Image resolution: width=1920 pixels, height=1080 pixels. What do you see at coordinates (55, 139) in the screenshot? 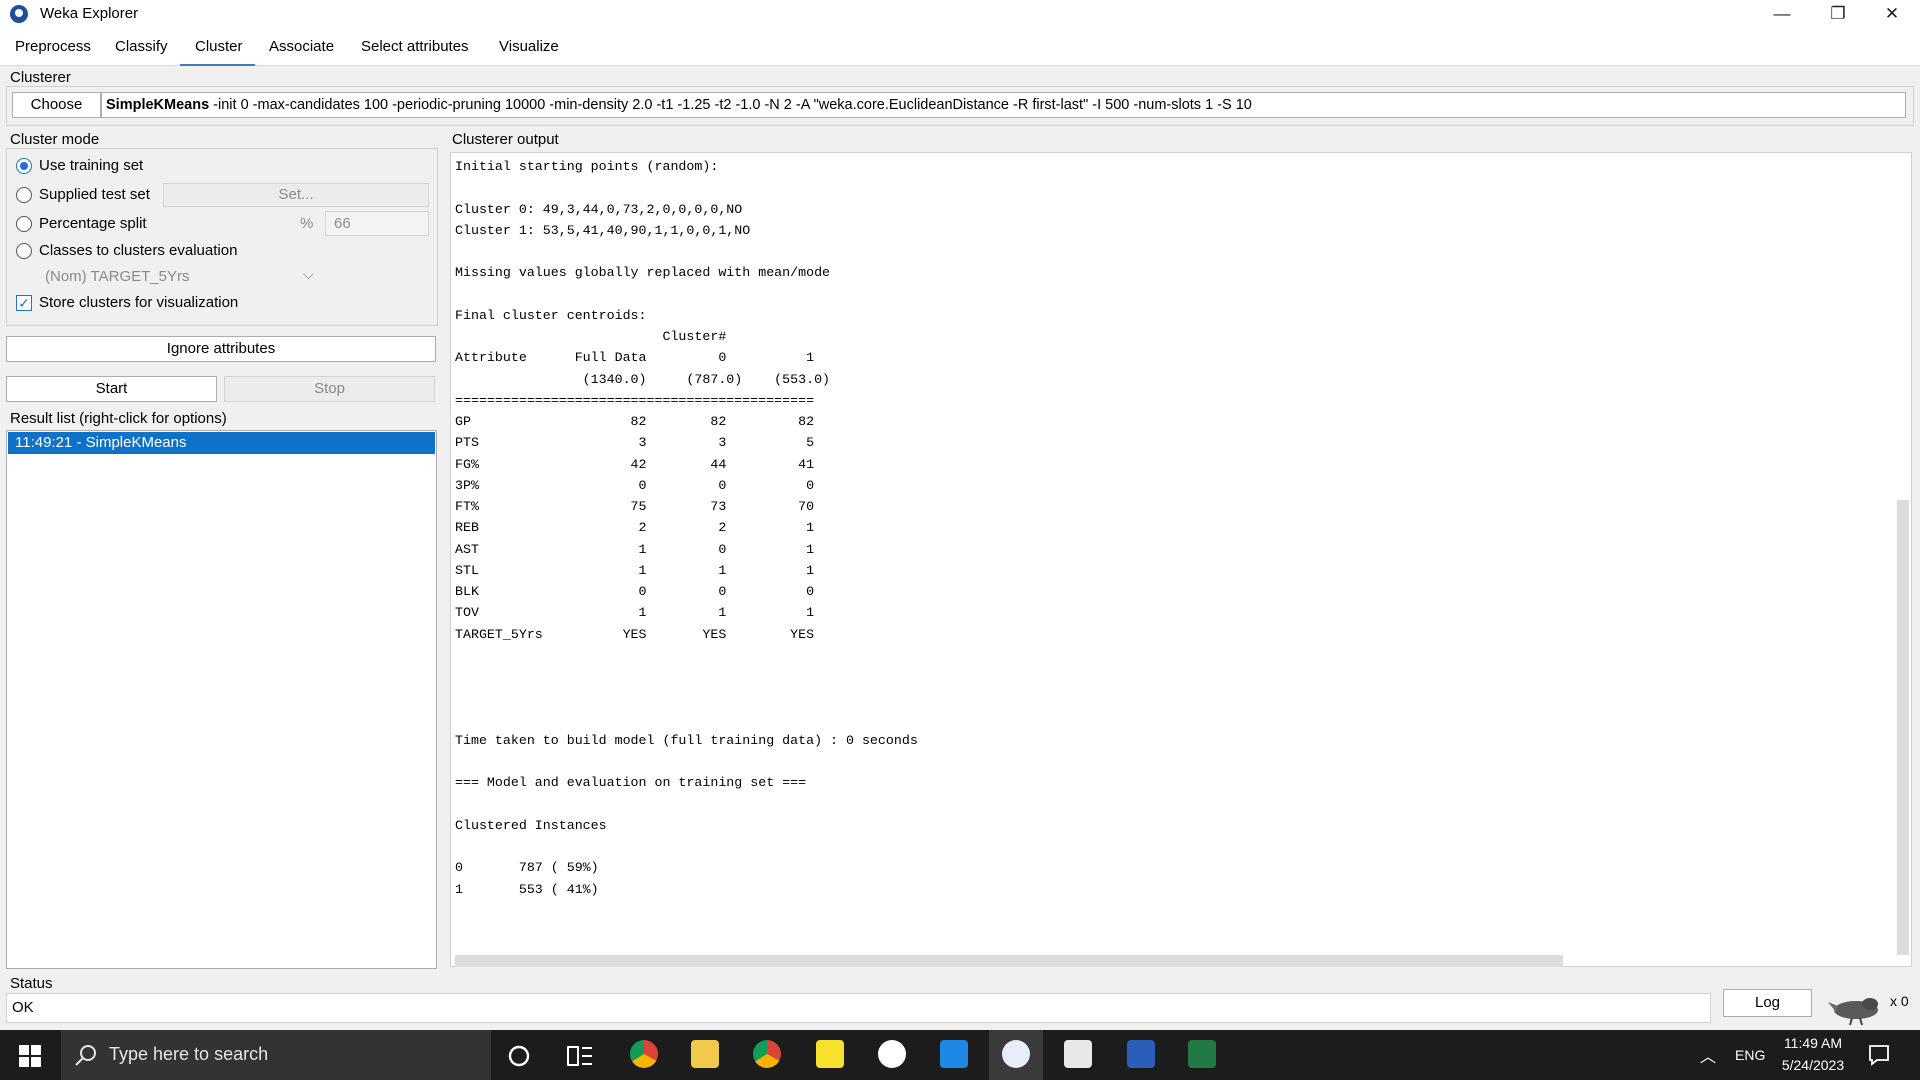
I see `cluster-mode-group-label: Cluster mode` at bounding box center [55, 139].